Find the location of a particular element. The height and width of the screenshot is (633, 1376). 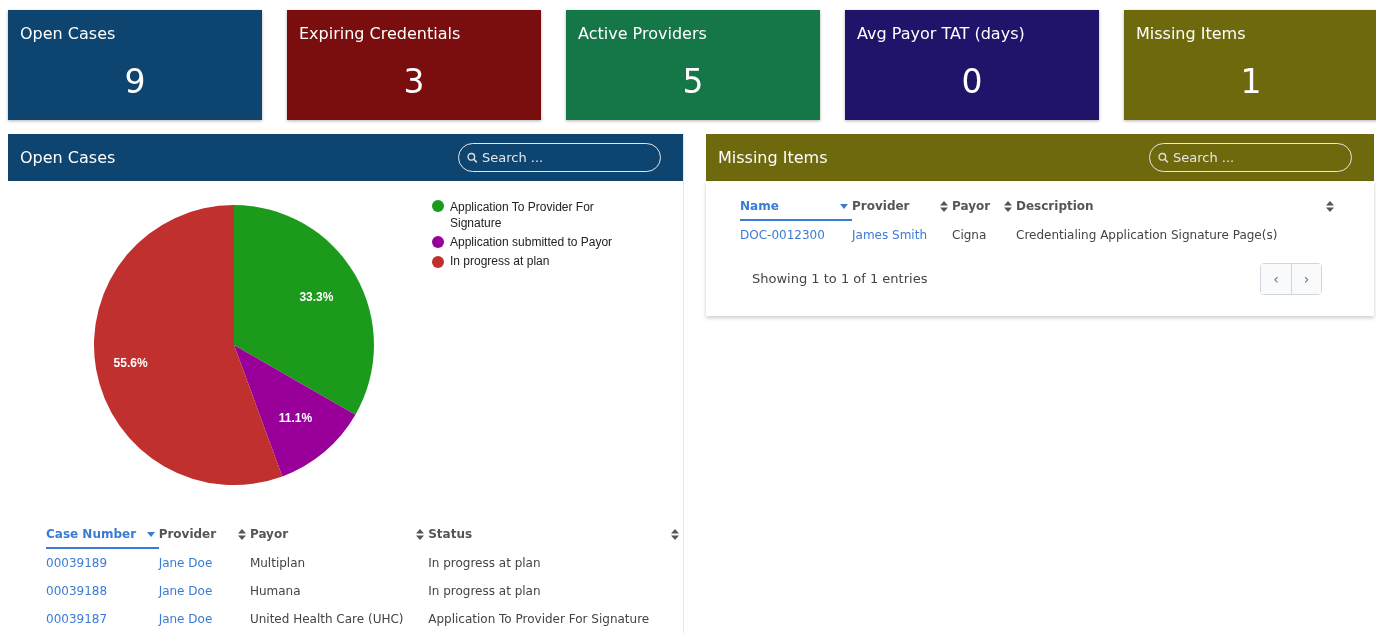

tile-value: 9 is located at coordinates (135, 81).